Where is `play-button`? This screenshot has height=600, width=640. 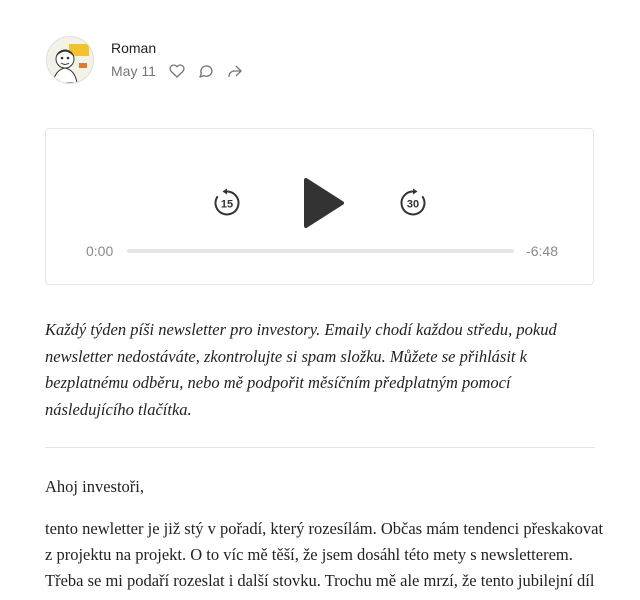 play-button is located at coordinates (324, 203).